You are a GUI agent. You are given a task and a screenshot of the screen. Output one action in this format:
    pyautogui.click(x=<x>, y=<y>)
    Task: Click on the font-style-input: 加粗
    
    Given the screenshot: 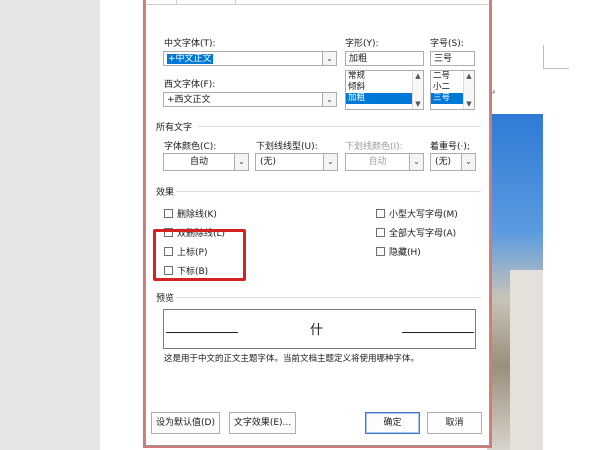 What is the action you would take?
    pyautogui.click(x=384, y=58)
    